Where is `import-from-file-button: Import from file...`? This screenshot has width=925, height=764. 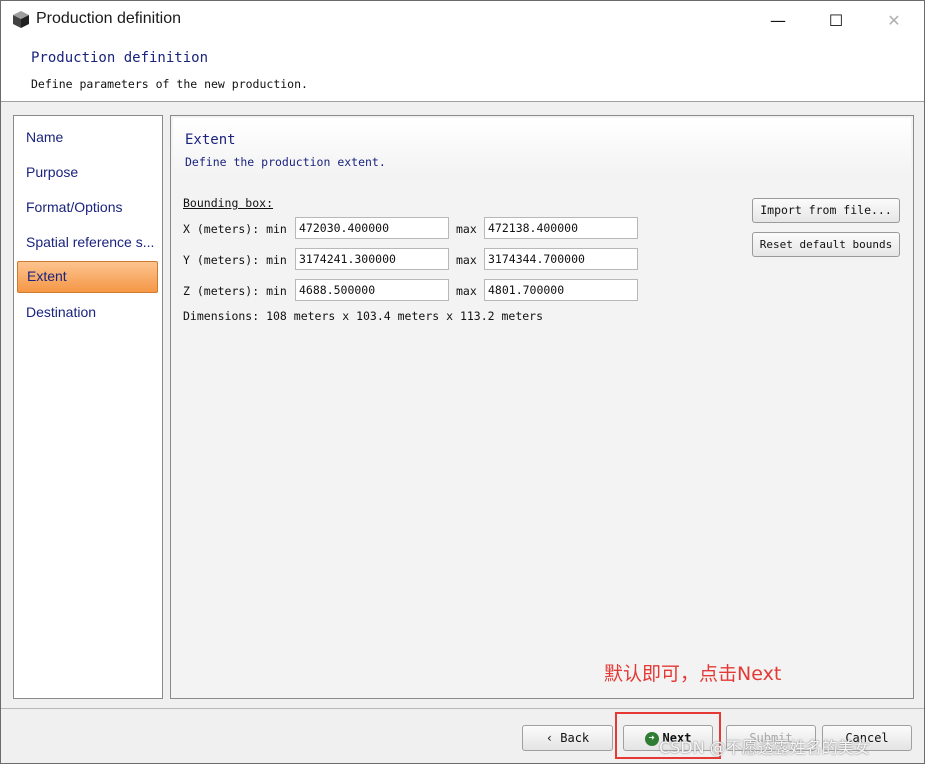
import-from-file-button: Import from file... is located at coordinates (826, 210).